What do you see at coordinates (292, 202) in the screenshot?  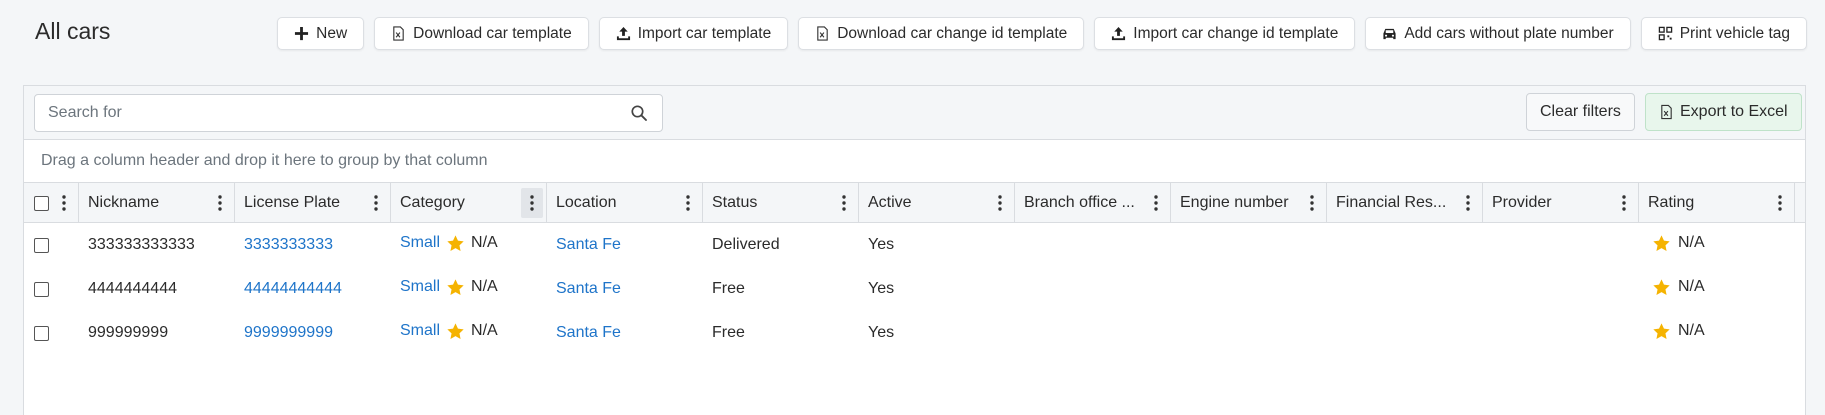 I see `column-header-label: License Plate` at bounding box center [292, 202].